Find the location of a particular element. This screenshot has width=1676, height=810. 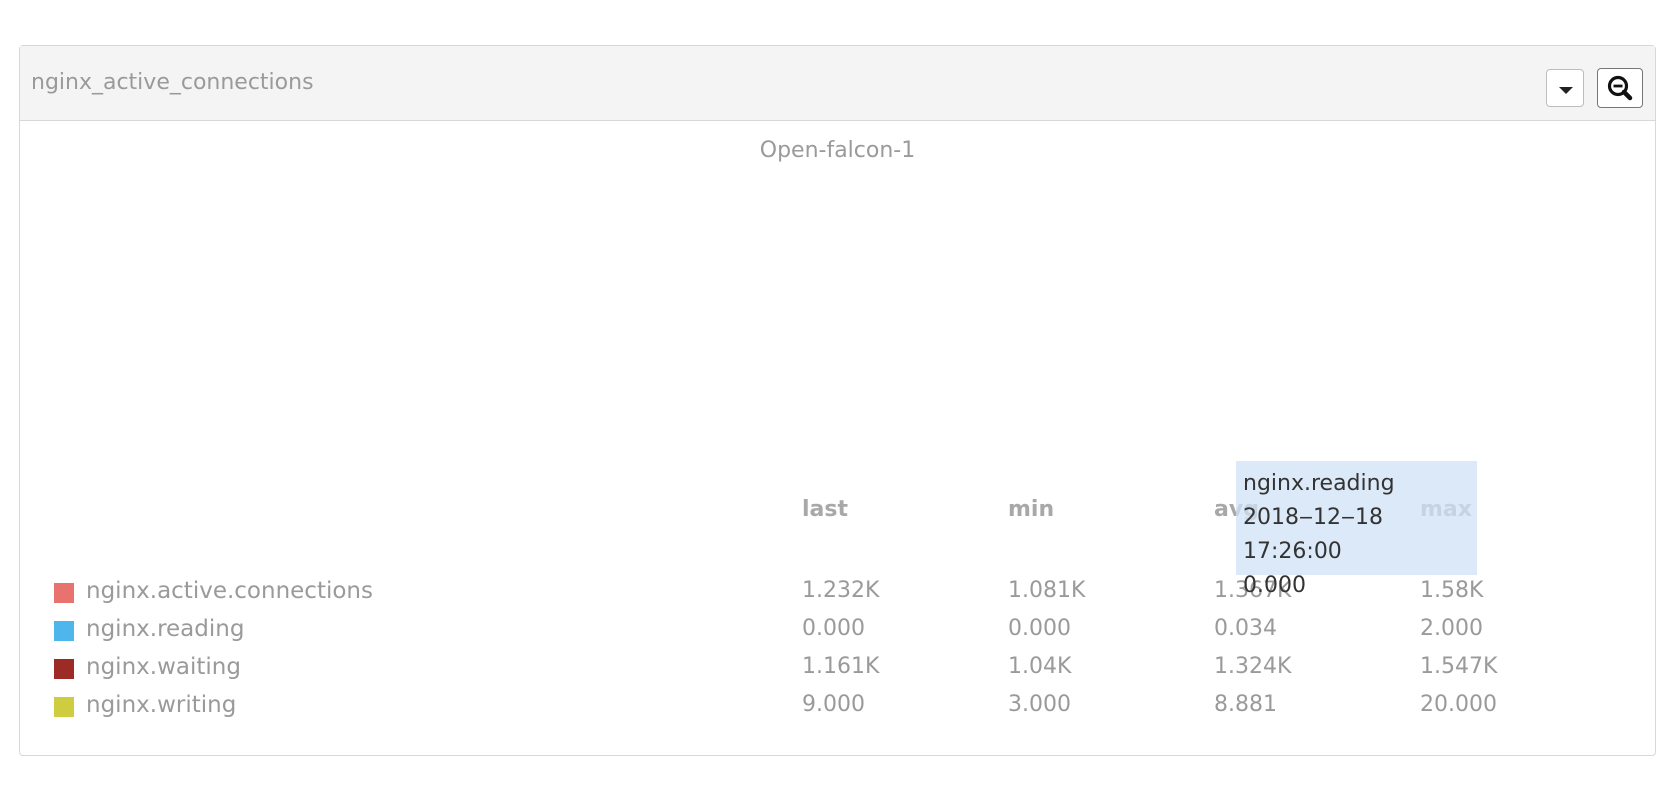

legend-series-name: nginx.reading is located at coordinates (165, 629).